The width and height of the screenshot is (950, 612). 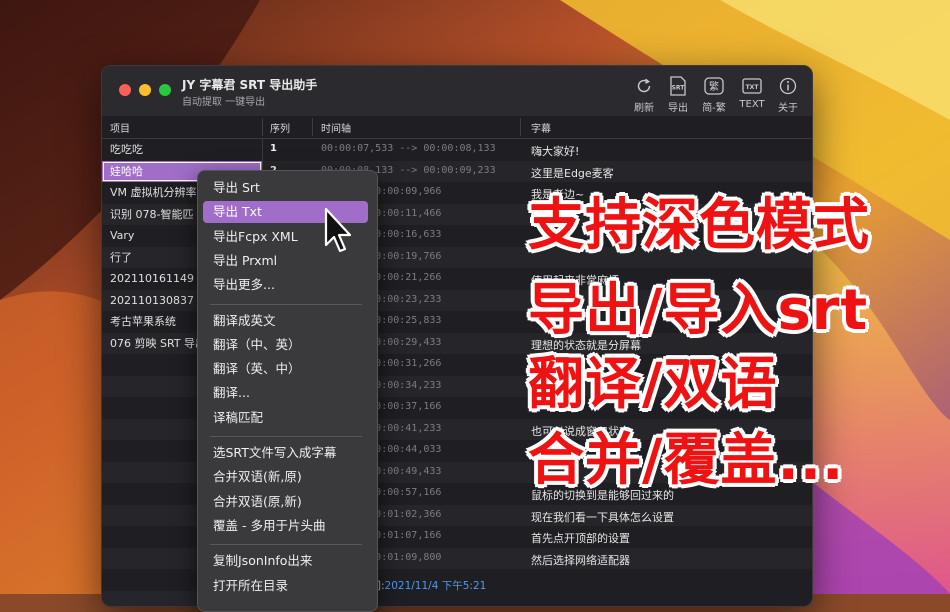 What do you see at coordinates (285, 321) in the screenshot?
I see `context-menu-item: 翻译成英文` at bounding box center [285, 321].